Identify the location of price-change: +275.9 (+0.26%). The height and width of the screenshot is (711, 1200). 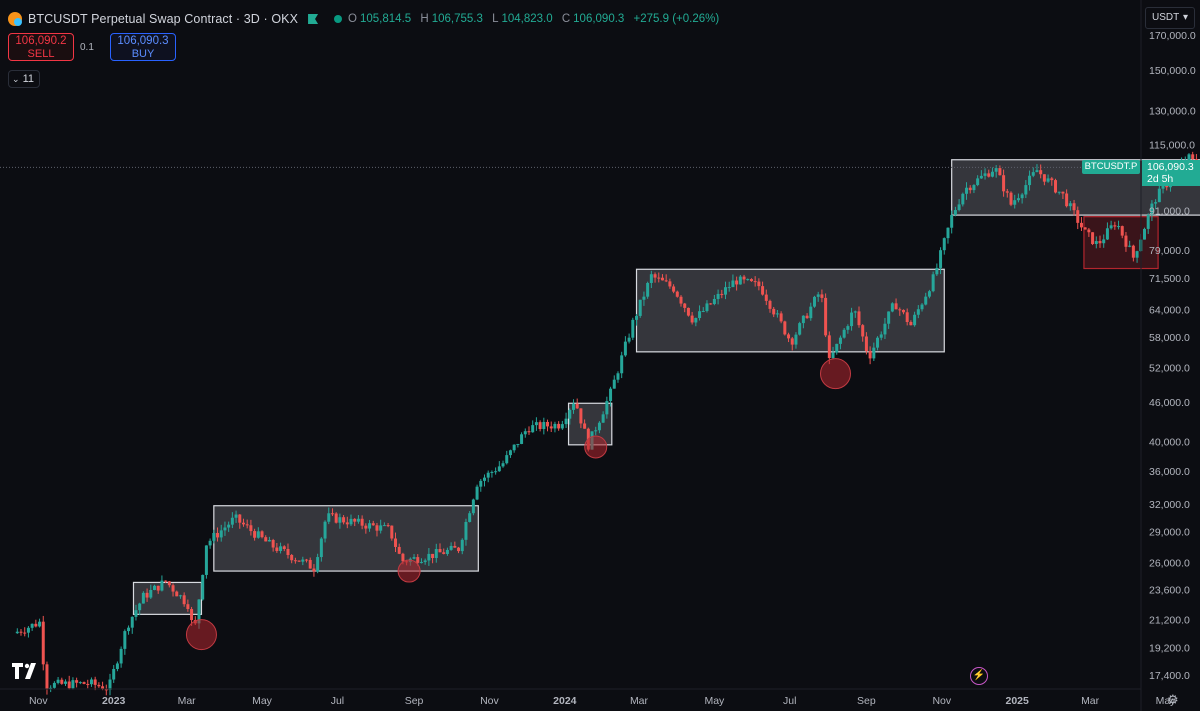
(676, 19).